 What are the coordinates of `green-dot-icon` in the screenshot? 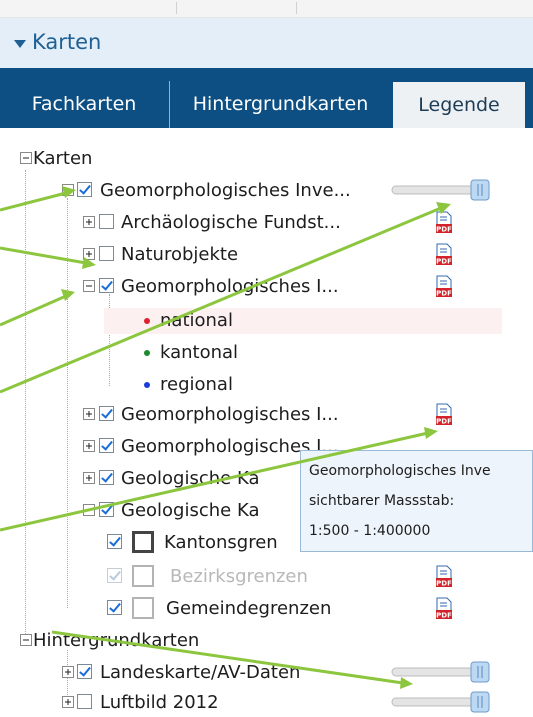 It's located at (147, 353).